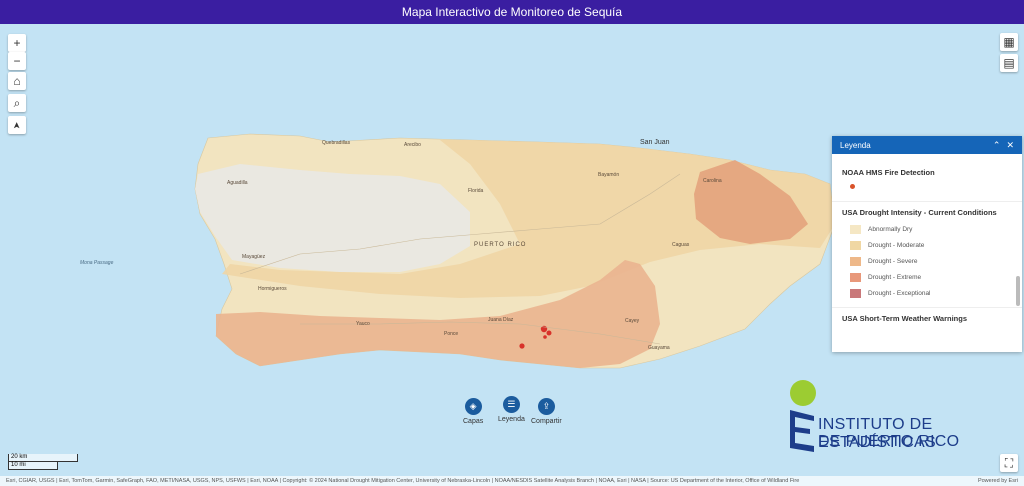 The height and width of the screenshot is (486, 1024). What do you see at coordinates (927, 277) in the screenshot?
I see `legend-drought-item: Drought - Extreme` at bounding box center [927, 277].